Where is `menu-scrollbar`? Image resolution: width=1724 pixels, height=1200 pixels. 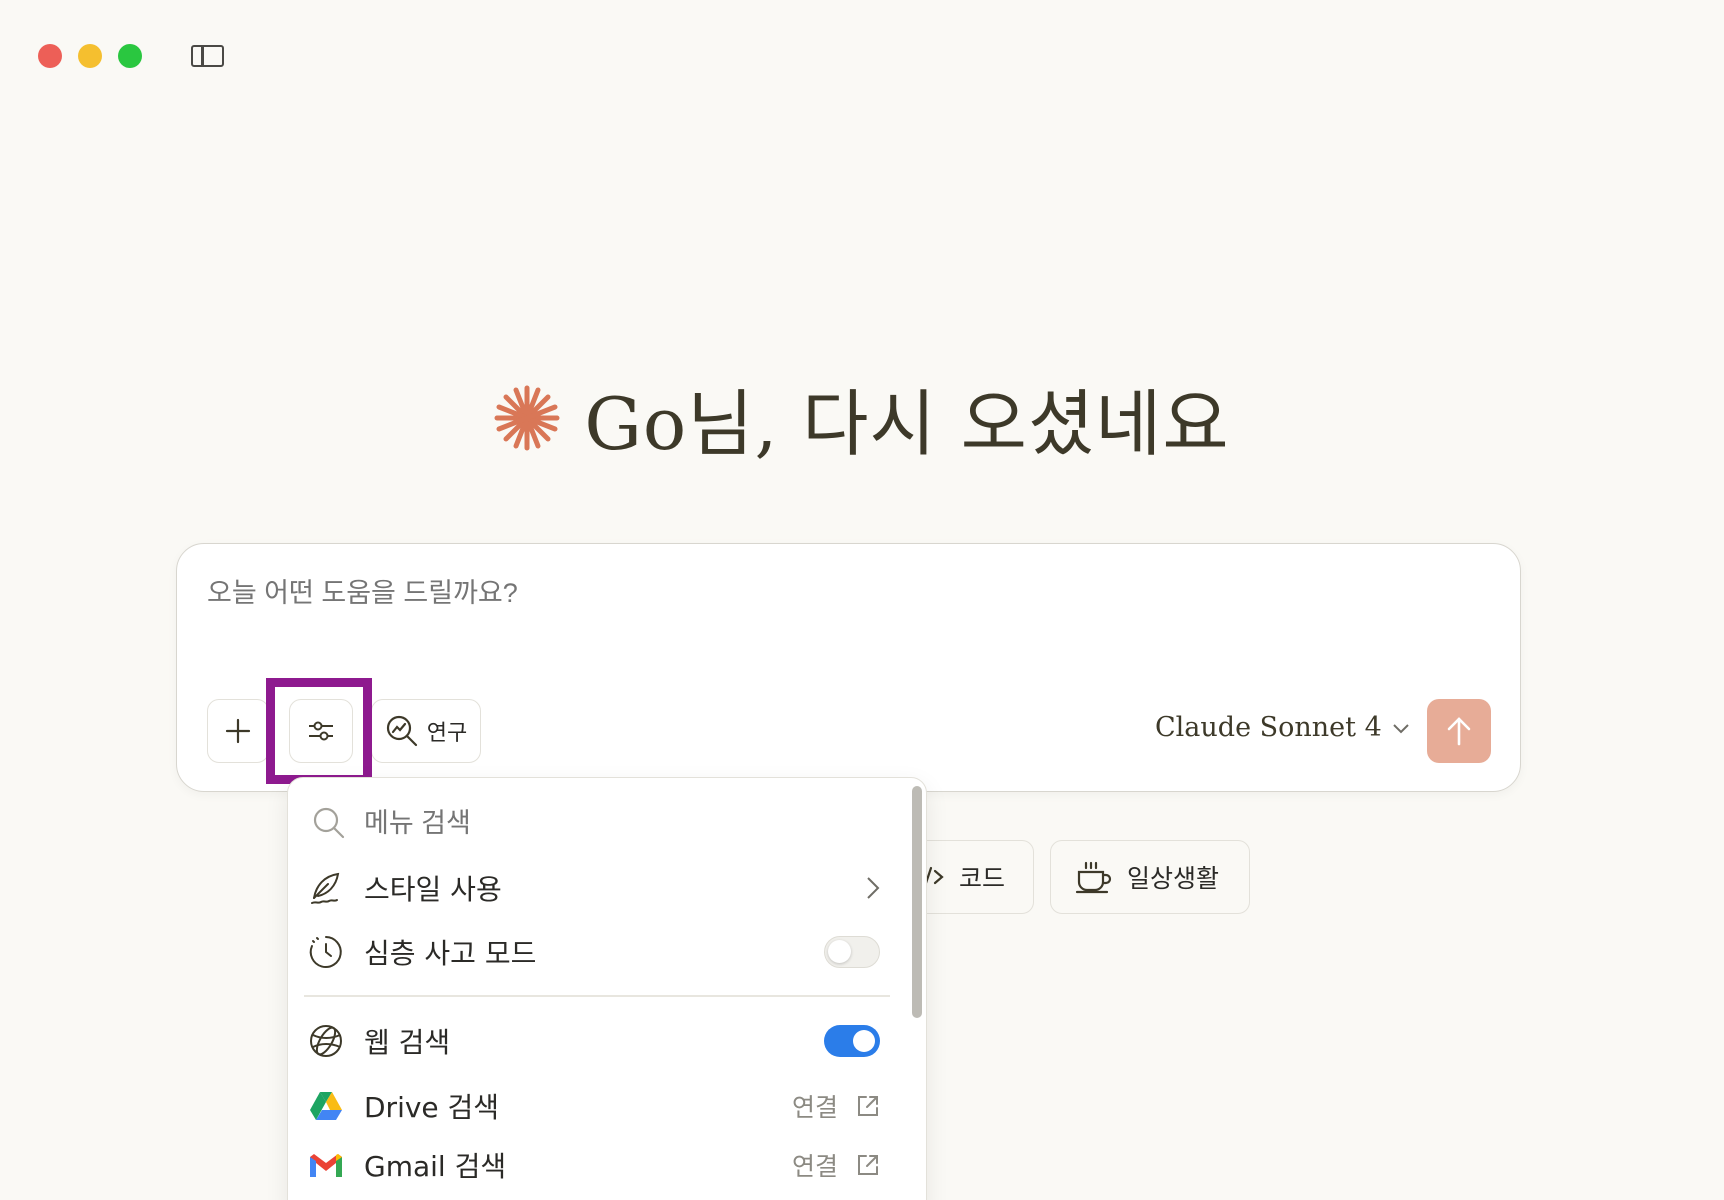
menu-scrollbar is located at coordinates (917, 902).